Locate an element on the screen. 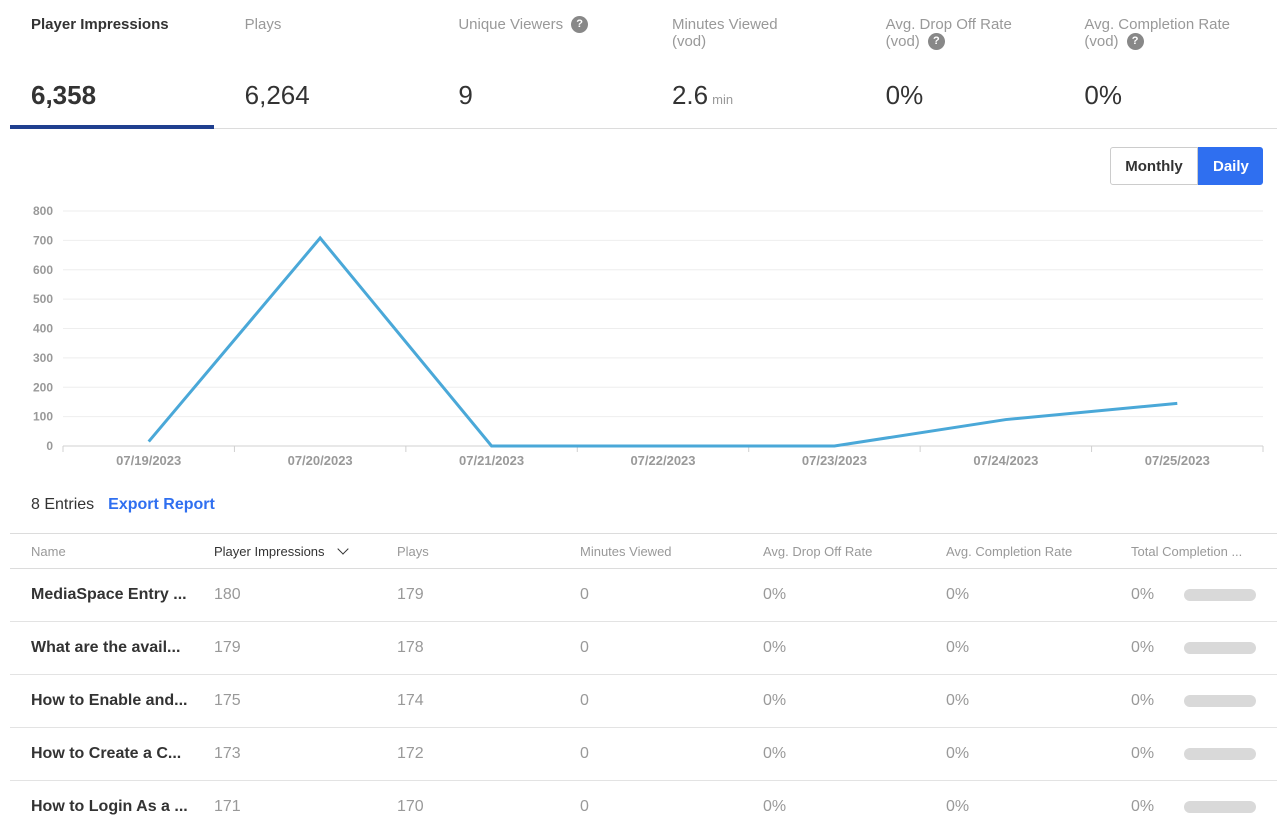  column-header-plays: Plays is located at coordinates (467, 551).